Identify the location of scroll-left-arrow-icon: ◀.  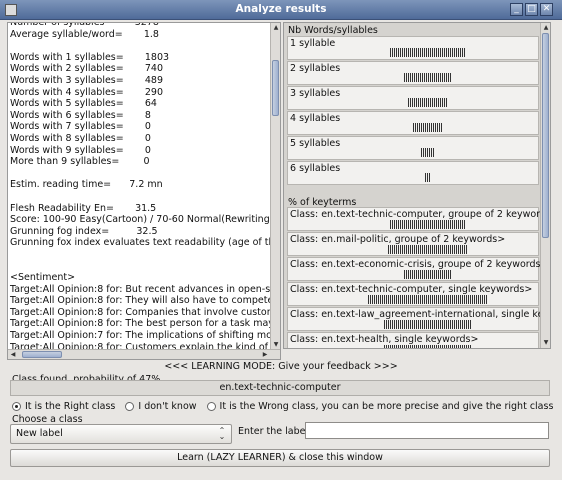
(13, 354).